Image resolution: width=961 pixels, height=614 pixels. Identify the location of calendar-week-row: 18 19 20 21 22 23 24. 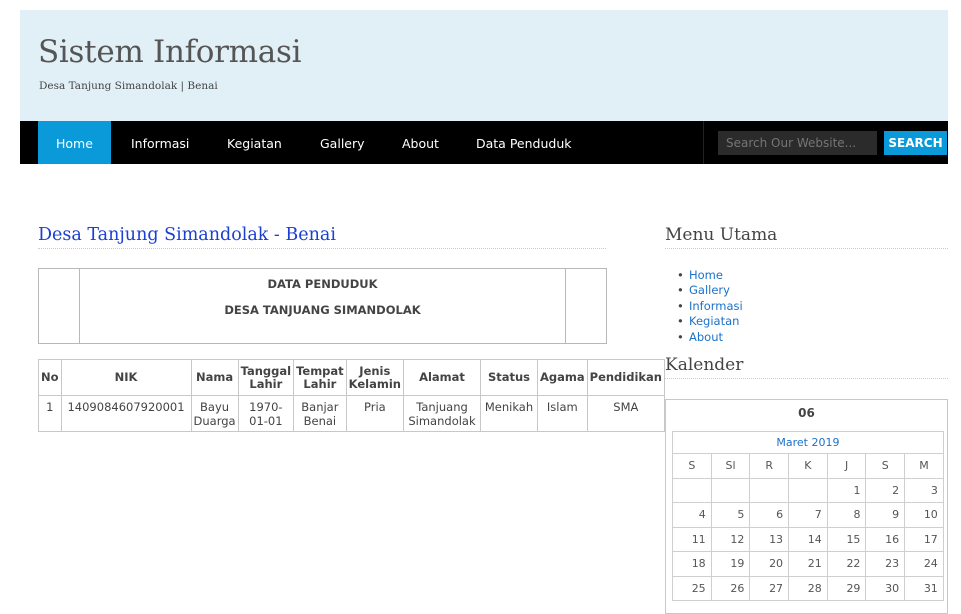
(808, 564).